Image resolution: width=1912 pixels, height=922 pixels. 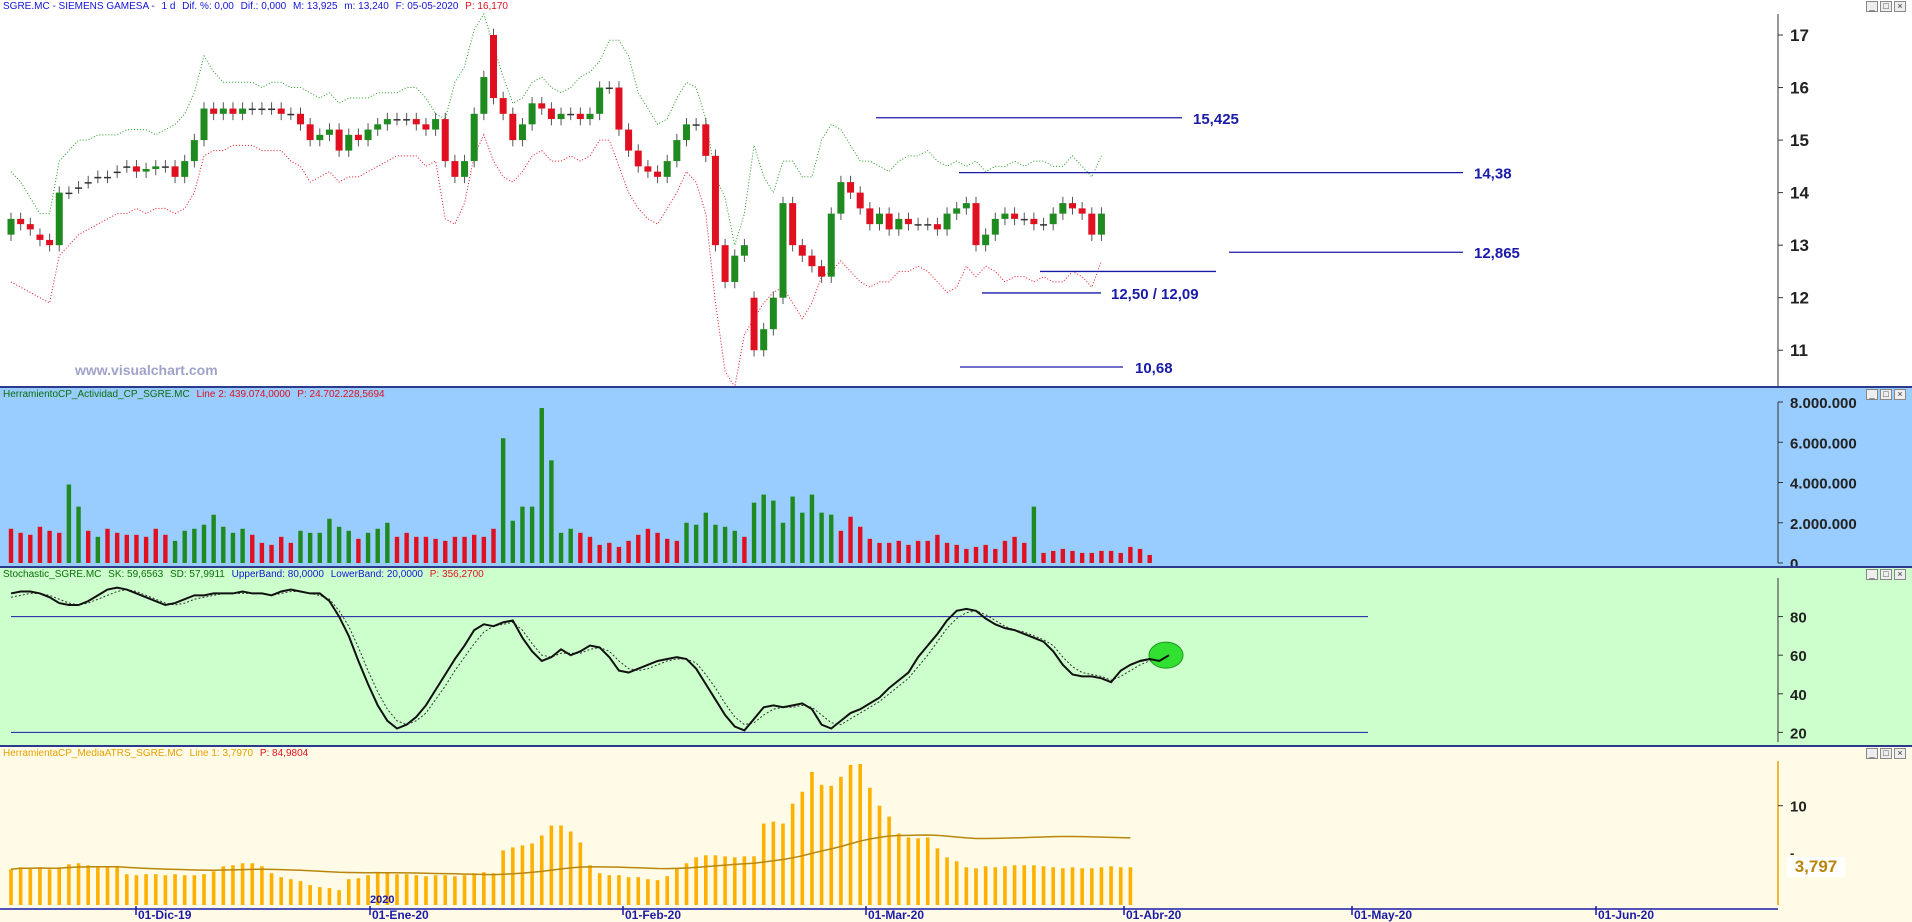 What do you see at coordinates (96, 394) in the screenshot?
I see `volume-indicator-name: HerramientoCP_Actividad_CP_SGRE.MC` at bounding box center [96, 394].